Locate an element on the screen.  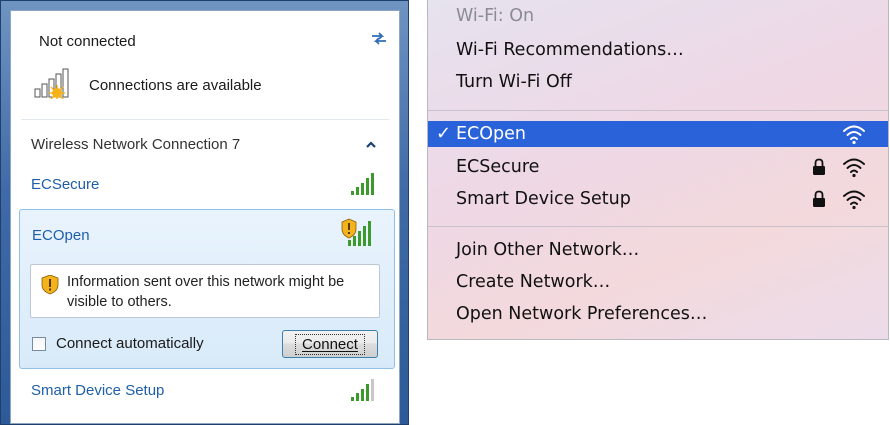
divider is located at coordinates (205, 119).